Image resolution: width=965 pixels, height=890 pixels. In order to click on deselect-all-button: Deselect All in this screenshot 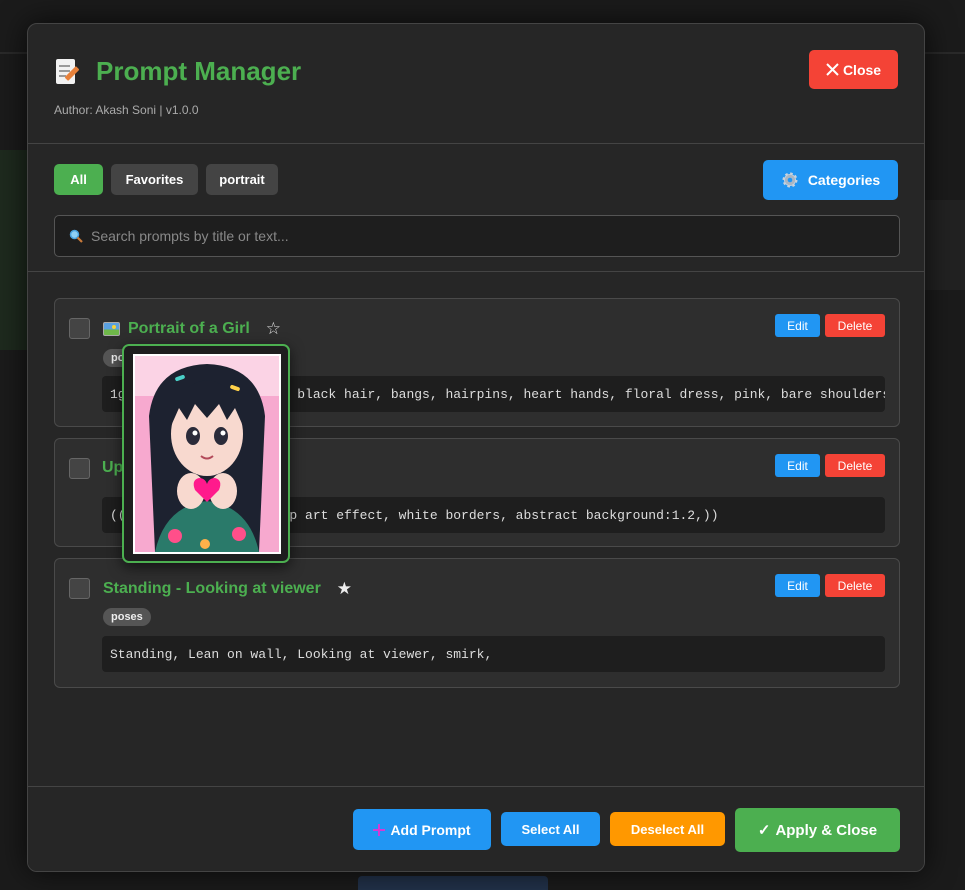, I will do `click(667, 829)`.